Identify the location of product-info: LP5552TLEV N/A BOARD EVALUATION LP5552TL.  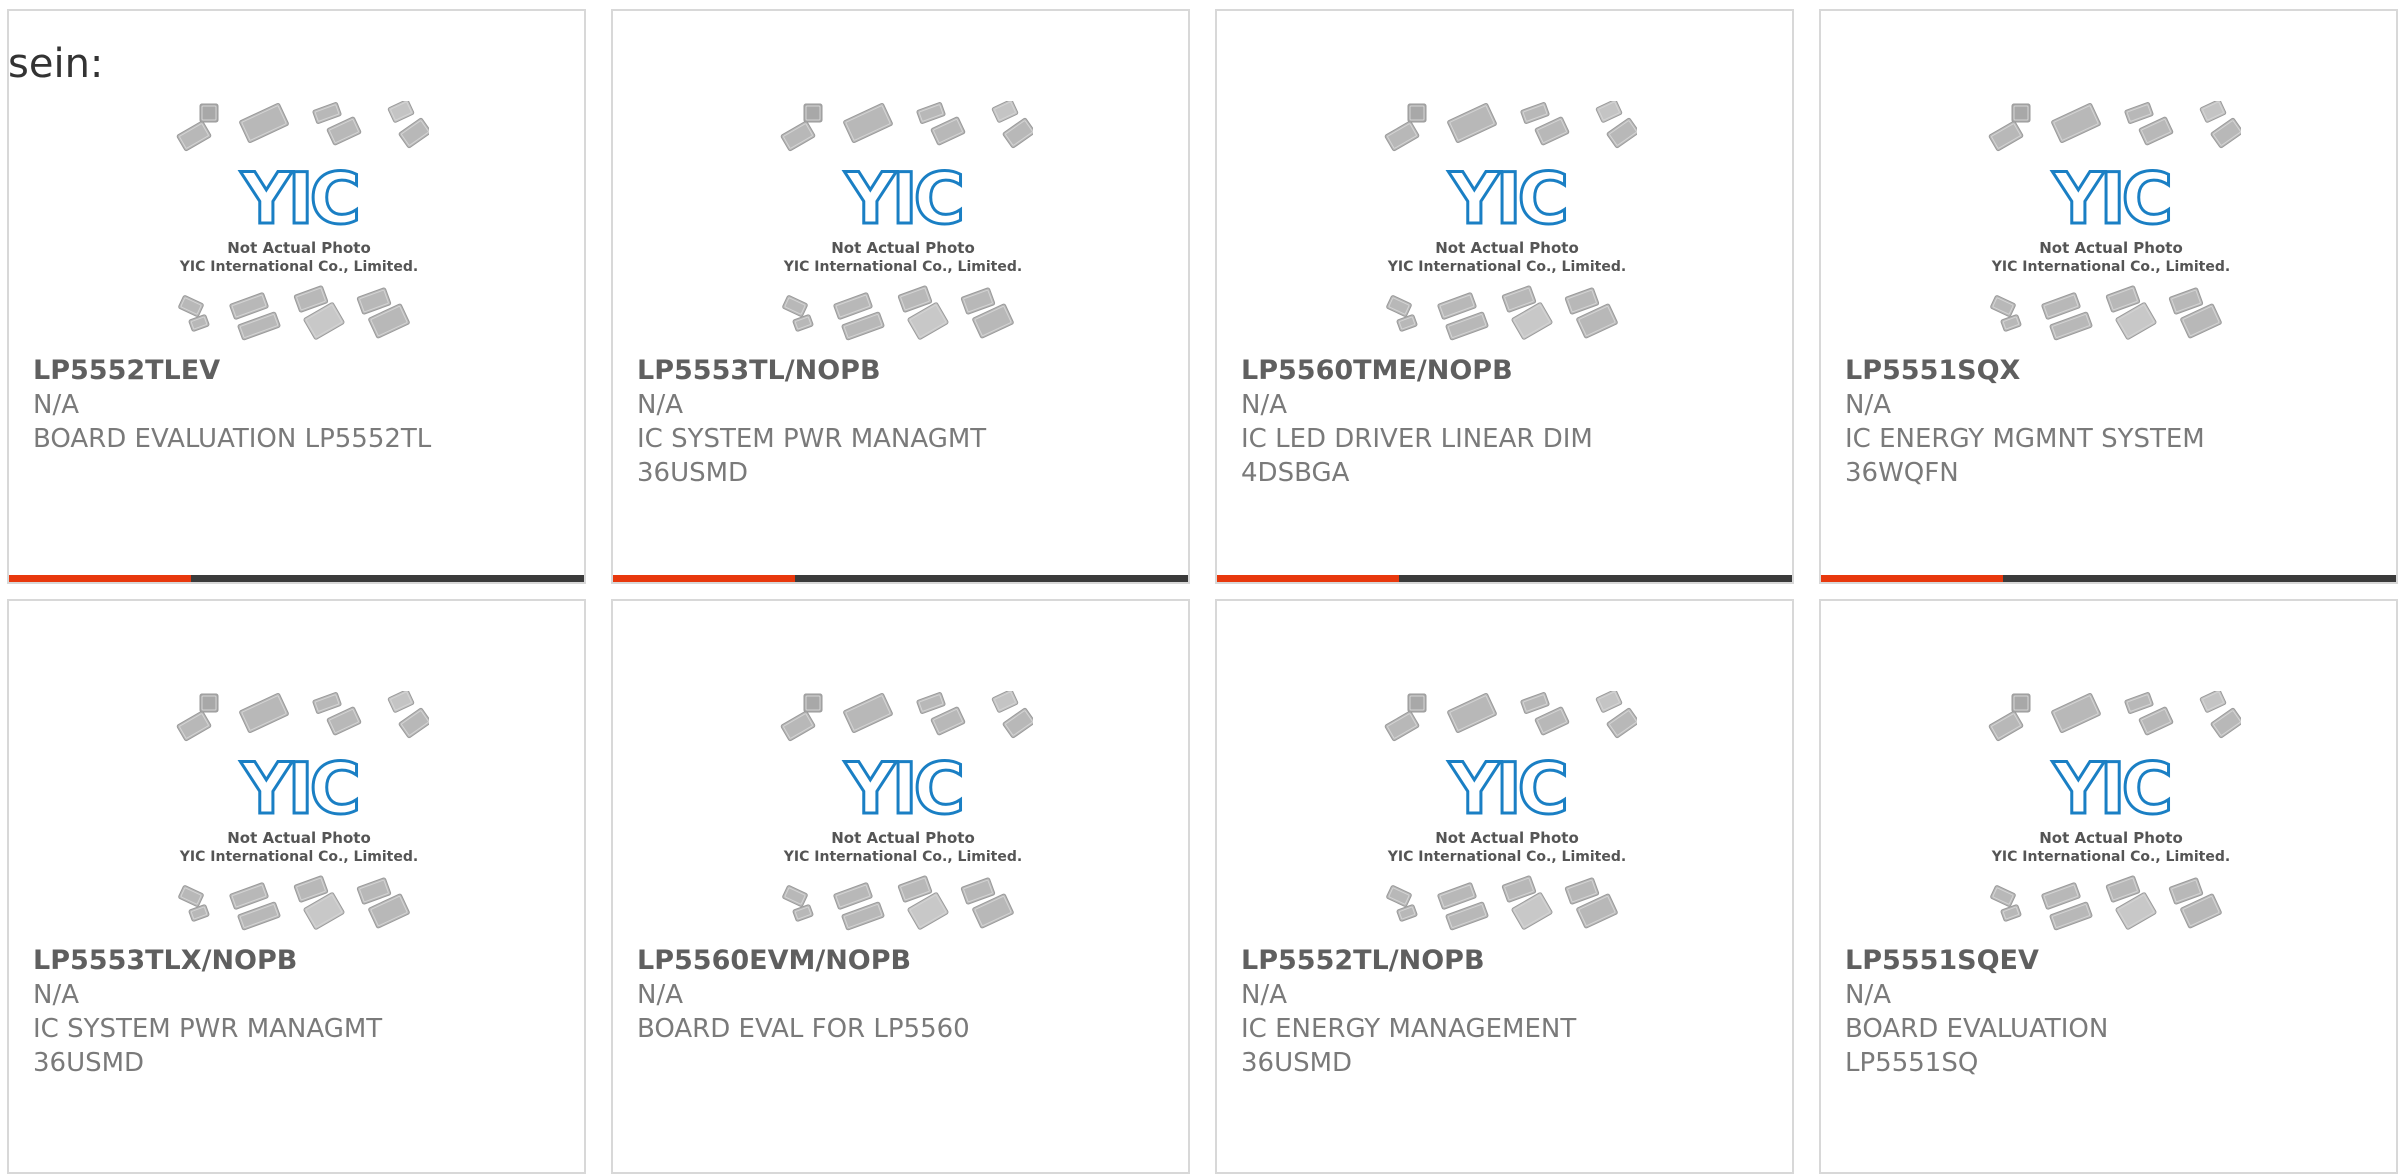
(296, 405).